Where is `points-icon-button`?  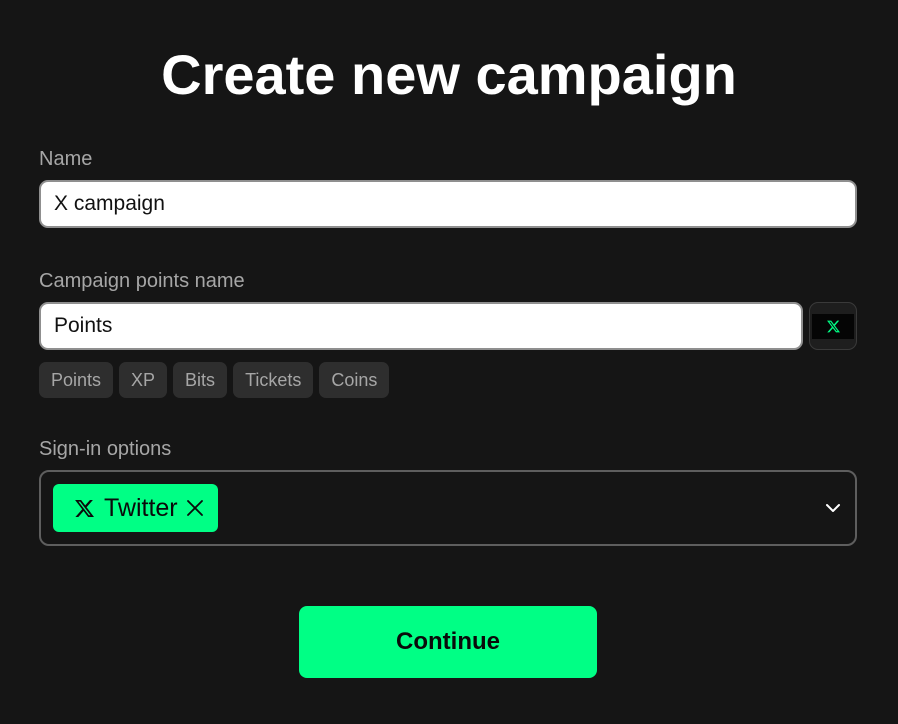 points-icon-button is located at coordinates (833, 326).